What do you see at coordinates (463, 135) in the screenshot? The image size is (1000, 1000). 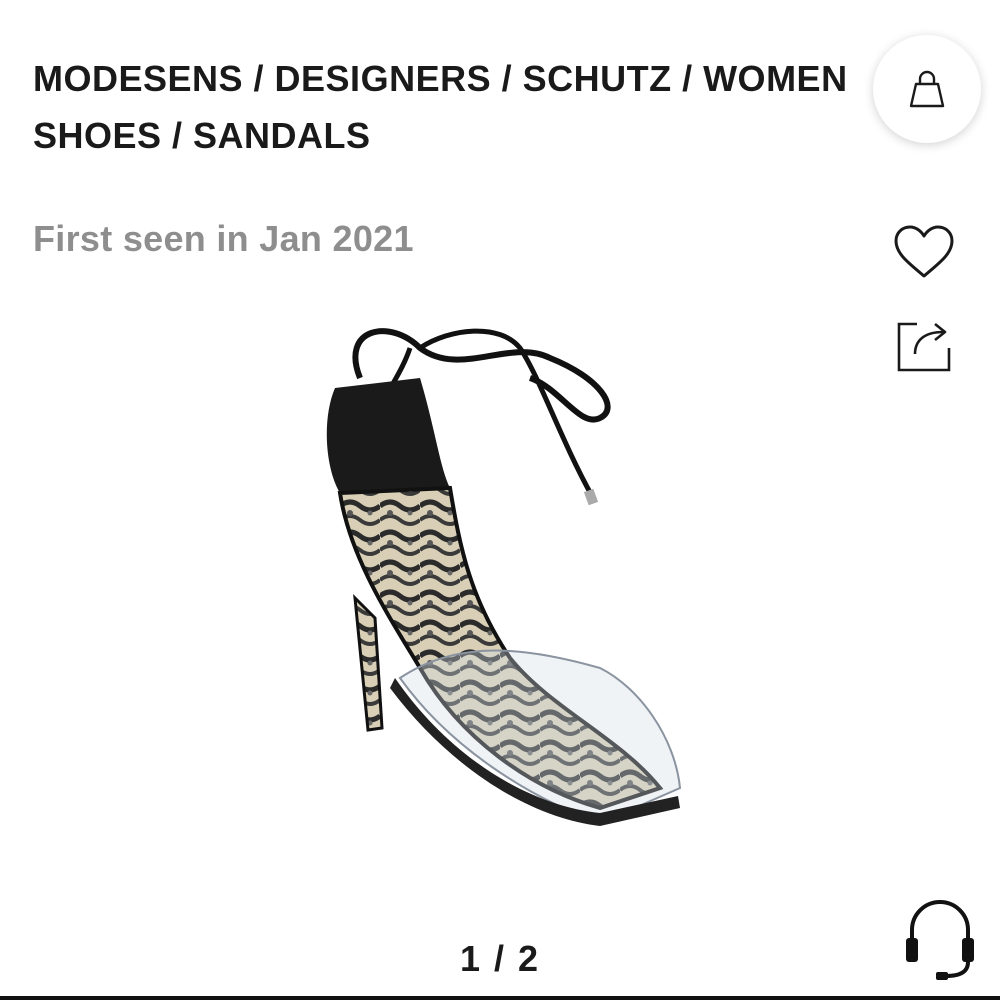 I see `breadcrumb-line-2: SHOES / SANDALS` at bounding box center [463, 135].